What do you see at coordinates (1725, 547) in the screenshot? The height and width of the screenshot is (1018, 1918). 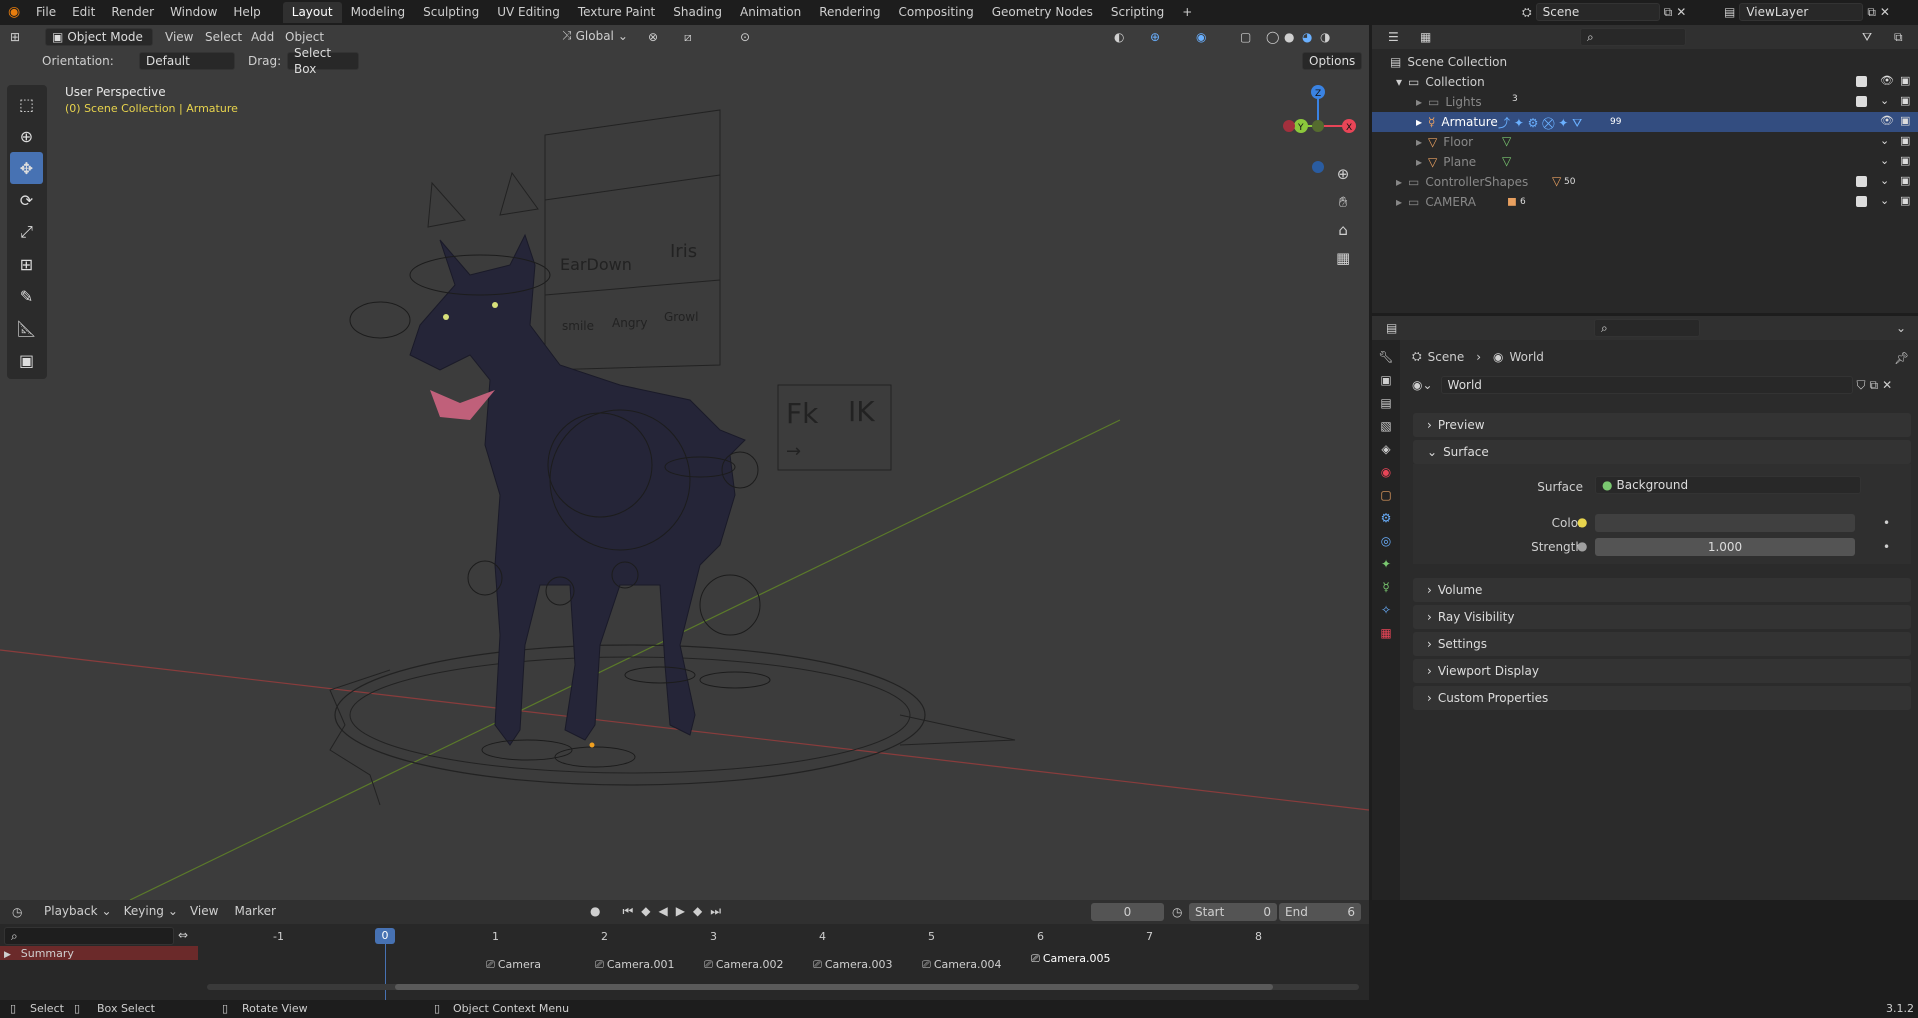 I see `strength-field: 1.000` at bounding box center [1725, 547].